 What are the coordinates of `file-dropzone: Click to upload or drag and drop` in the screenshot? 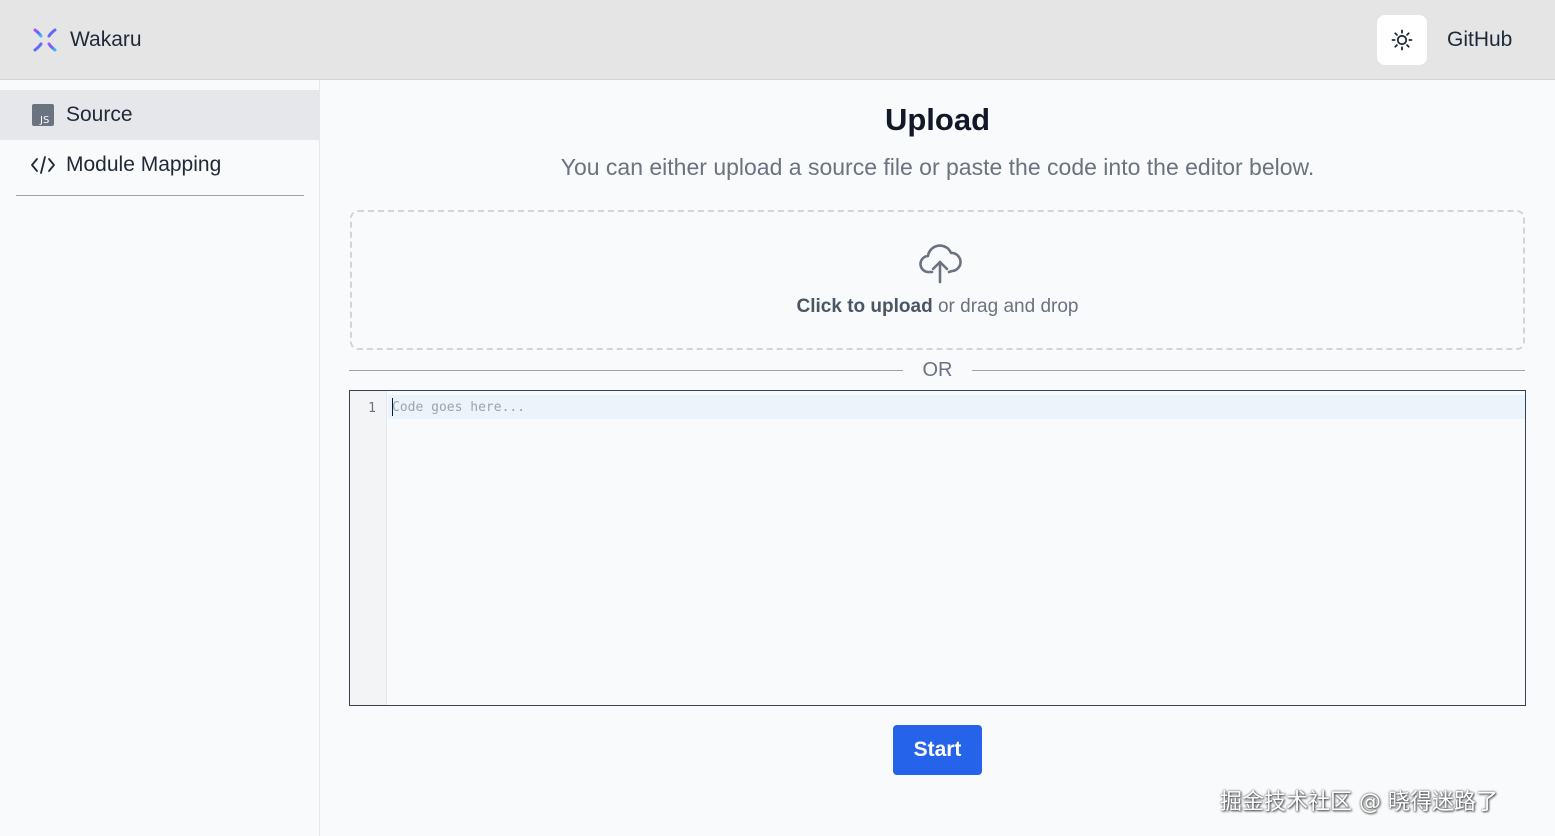 It's located at (937, 280).